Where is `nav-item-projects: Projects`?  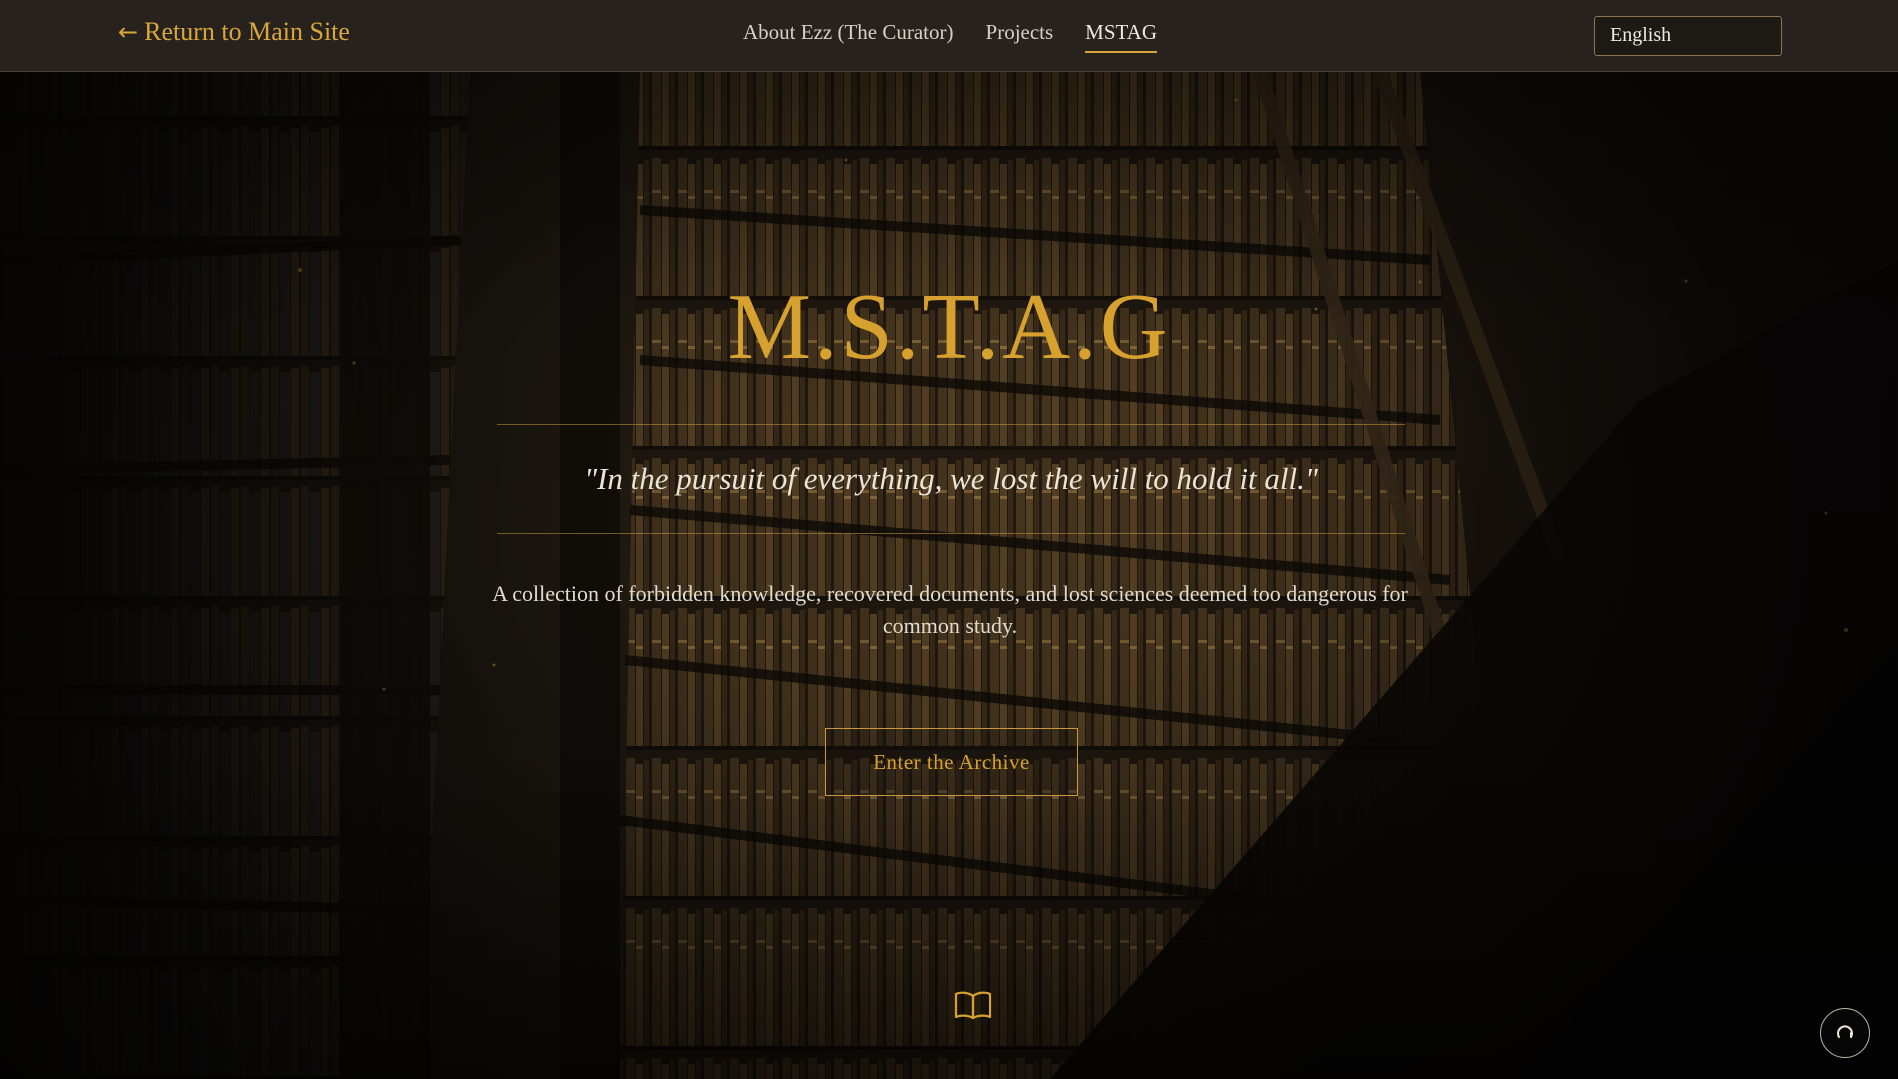 nav-item-projects: Projects is located at coordinates (1020, 36).